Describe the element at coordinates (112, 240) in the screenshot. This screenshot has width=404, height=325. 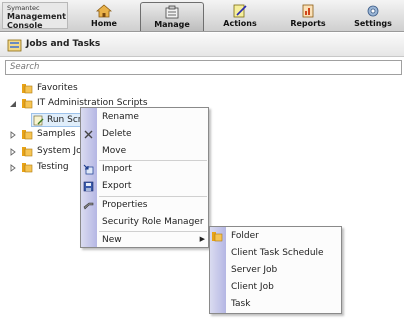
I see `menu-item-label: New` at that location.